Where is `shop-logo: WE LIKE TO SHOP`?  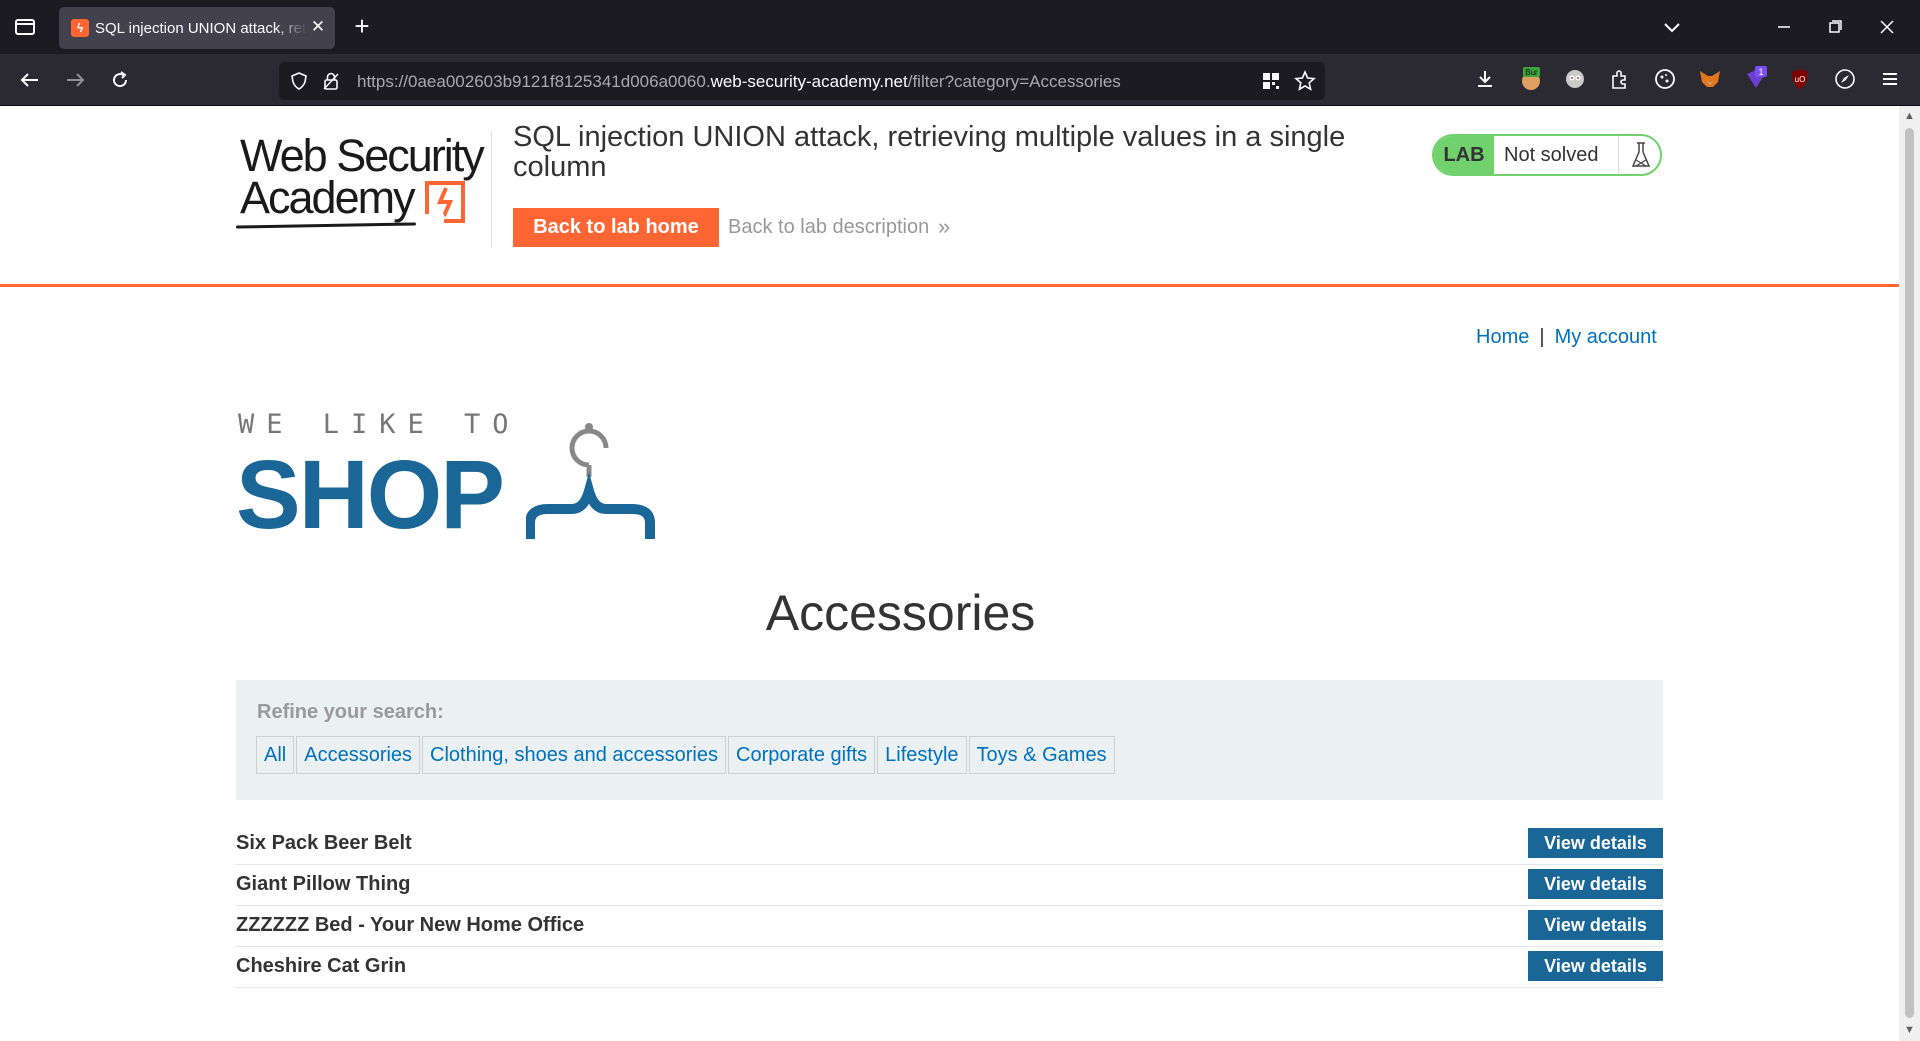
shop-logo: WE LIKE TO SHOP is located at coordinates (456, 479).